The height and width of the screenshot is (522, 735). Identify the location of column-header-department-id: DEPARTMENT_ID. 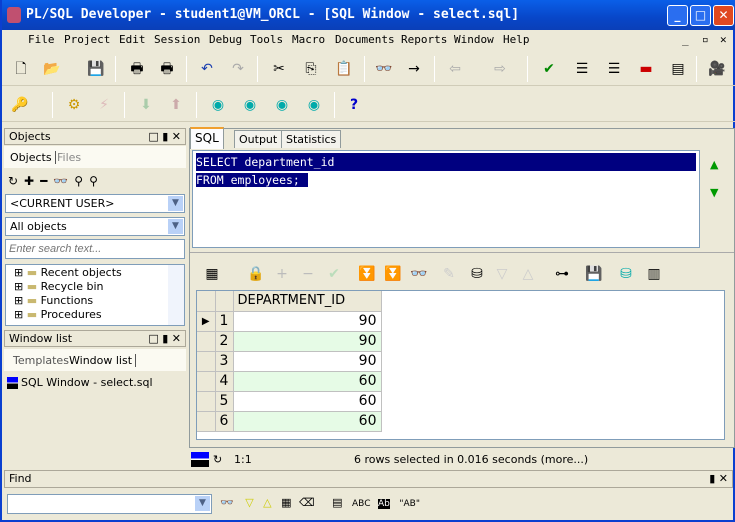
(307, 301).